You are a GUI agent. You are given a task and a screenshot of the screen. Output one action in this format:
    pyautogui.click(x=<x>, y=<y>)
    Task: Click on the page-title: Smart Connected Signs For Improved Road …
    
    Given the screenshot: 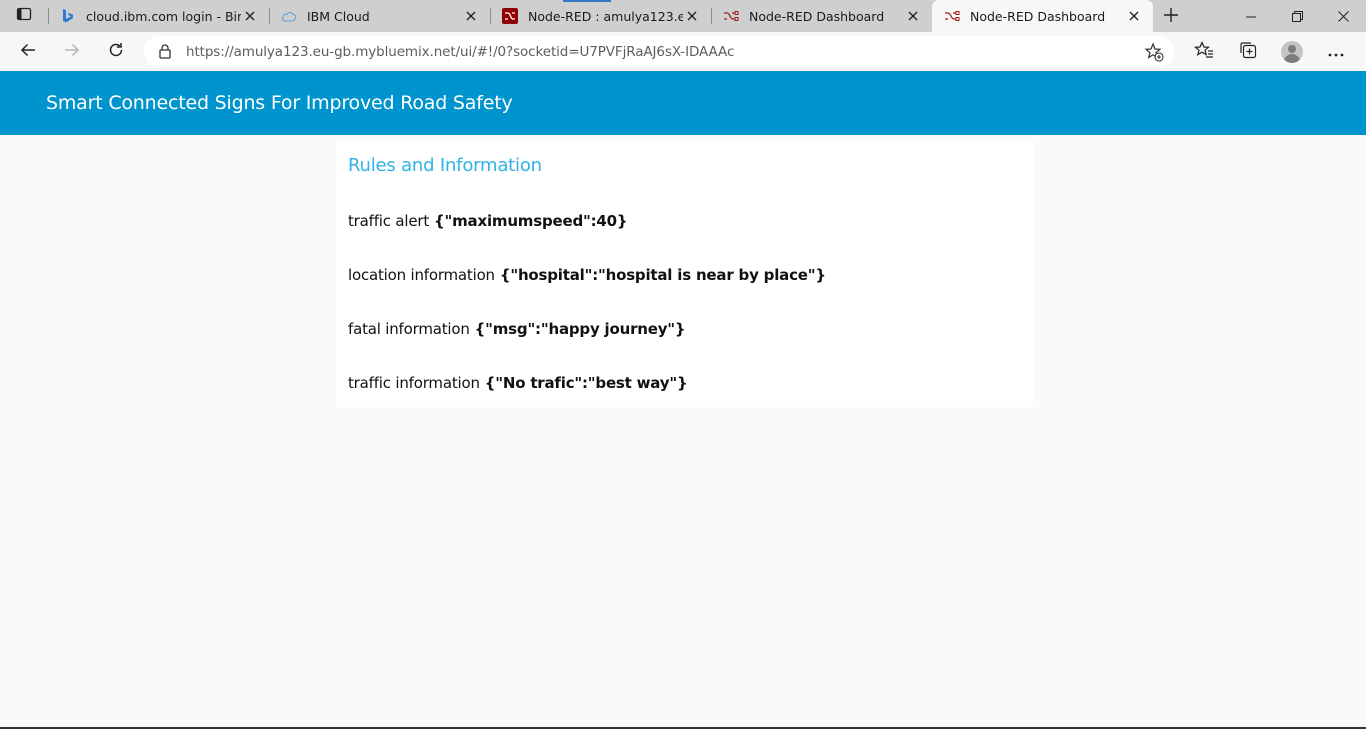 What is the action you would take?
    pyautogui.click(x=279, y=103)
    